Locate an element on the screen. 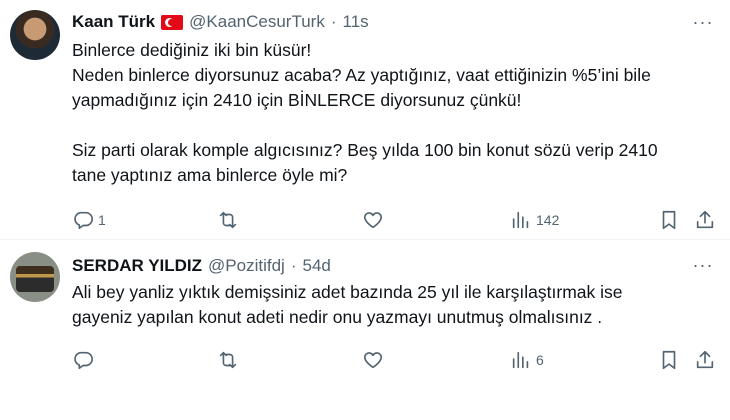 The width and height of the screenshot is (730, 420). turkey-flag-icon is located at coordinates (172, 22).